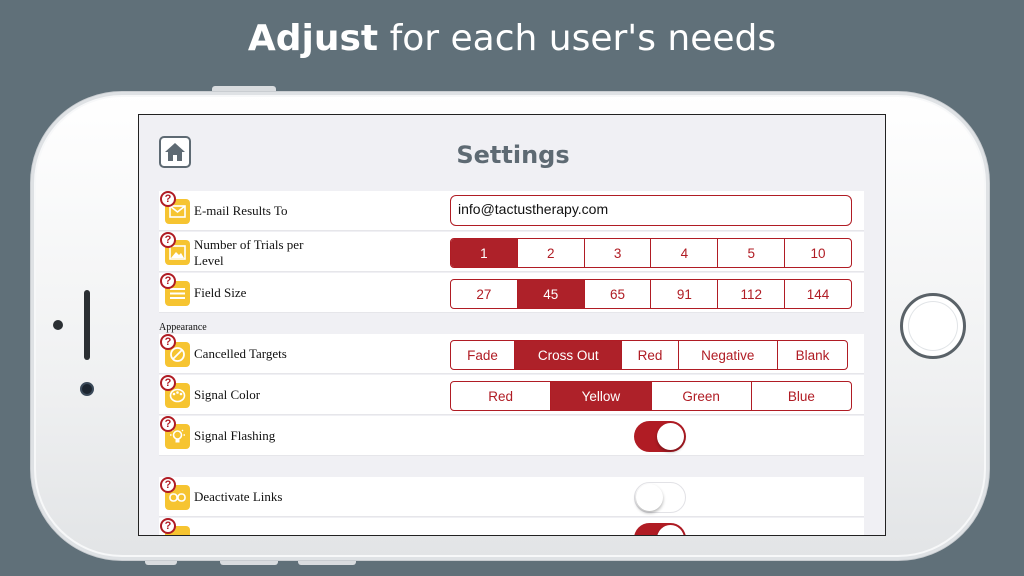  Describe the element at coordinates (482, 355) in the screenshot. I see `cancelled-targets-option: Fade` at that location.